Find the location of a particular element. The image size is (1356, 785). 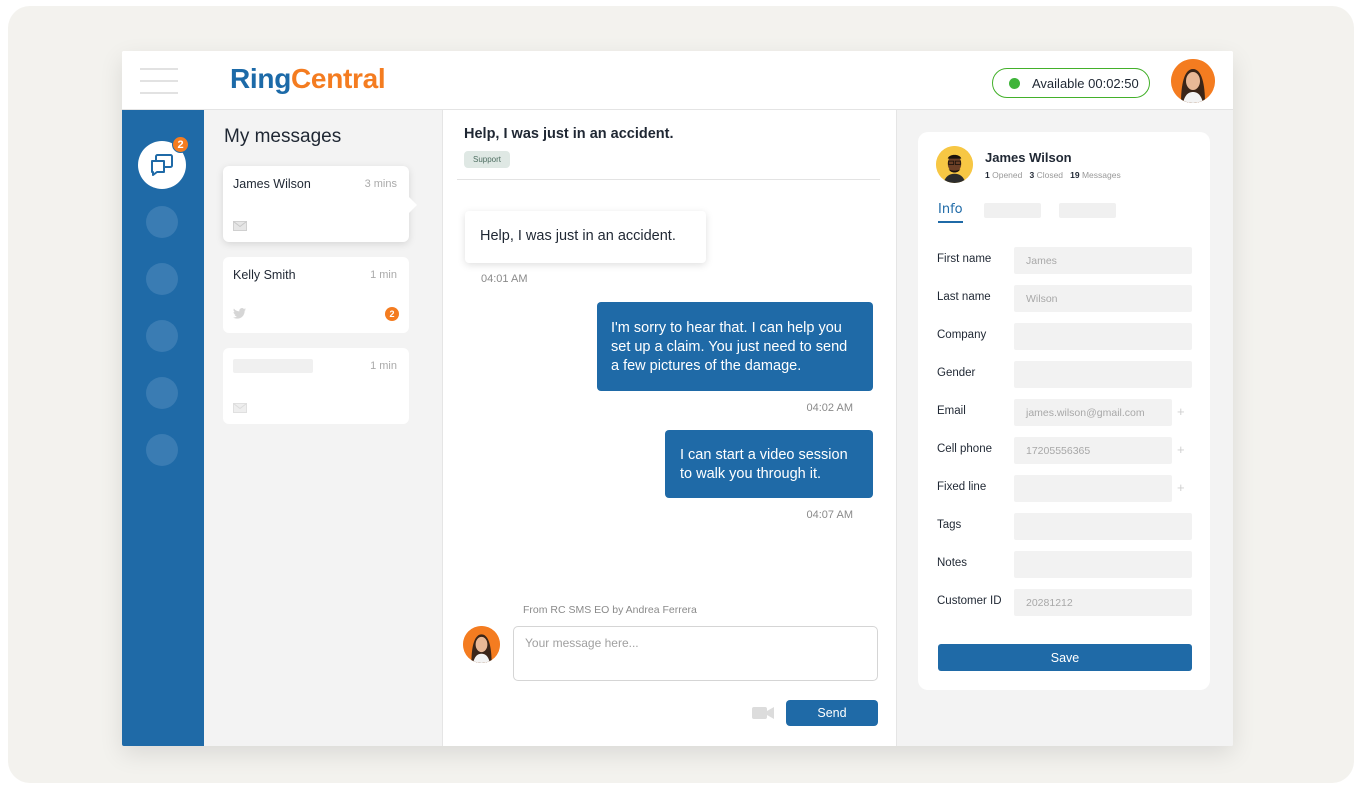

field-label: Customer ID is located at coordinates (969, 601).